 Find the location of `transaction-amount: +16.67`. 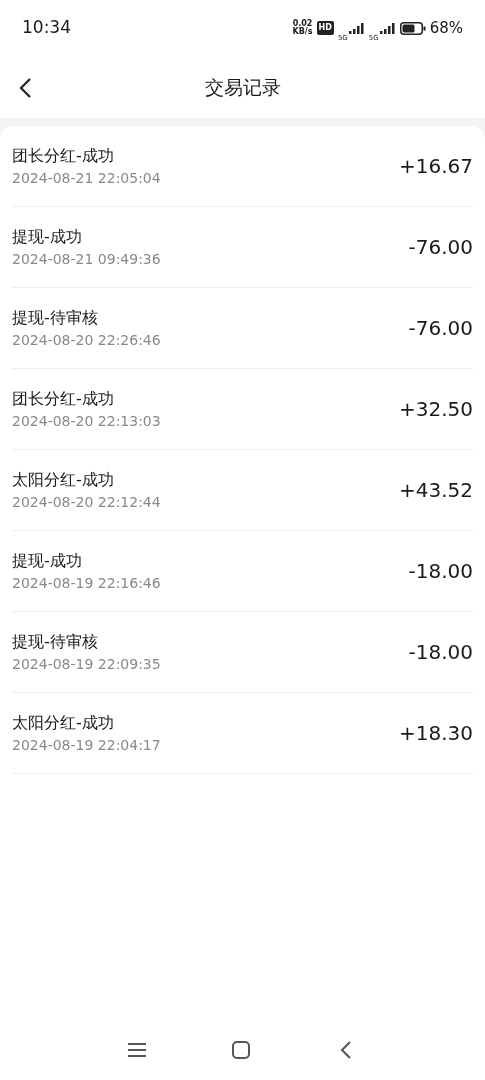

transaction-amount: +16.67 is located at coordinates (436, 166).